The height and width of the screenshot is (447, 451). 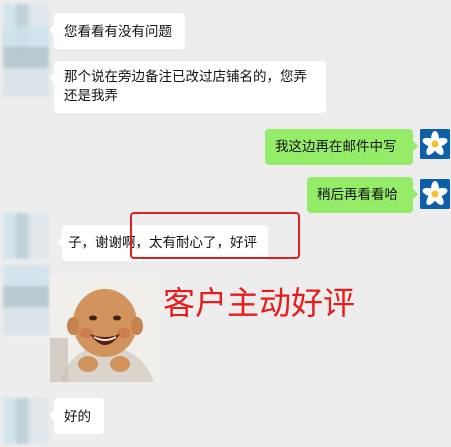 I want to click on incoming-message: 好的, so click(x=76, y=416).